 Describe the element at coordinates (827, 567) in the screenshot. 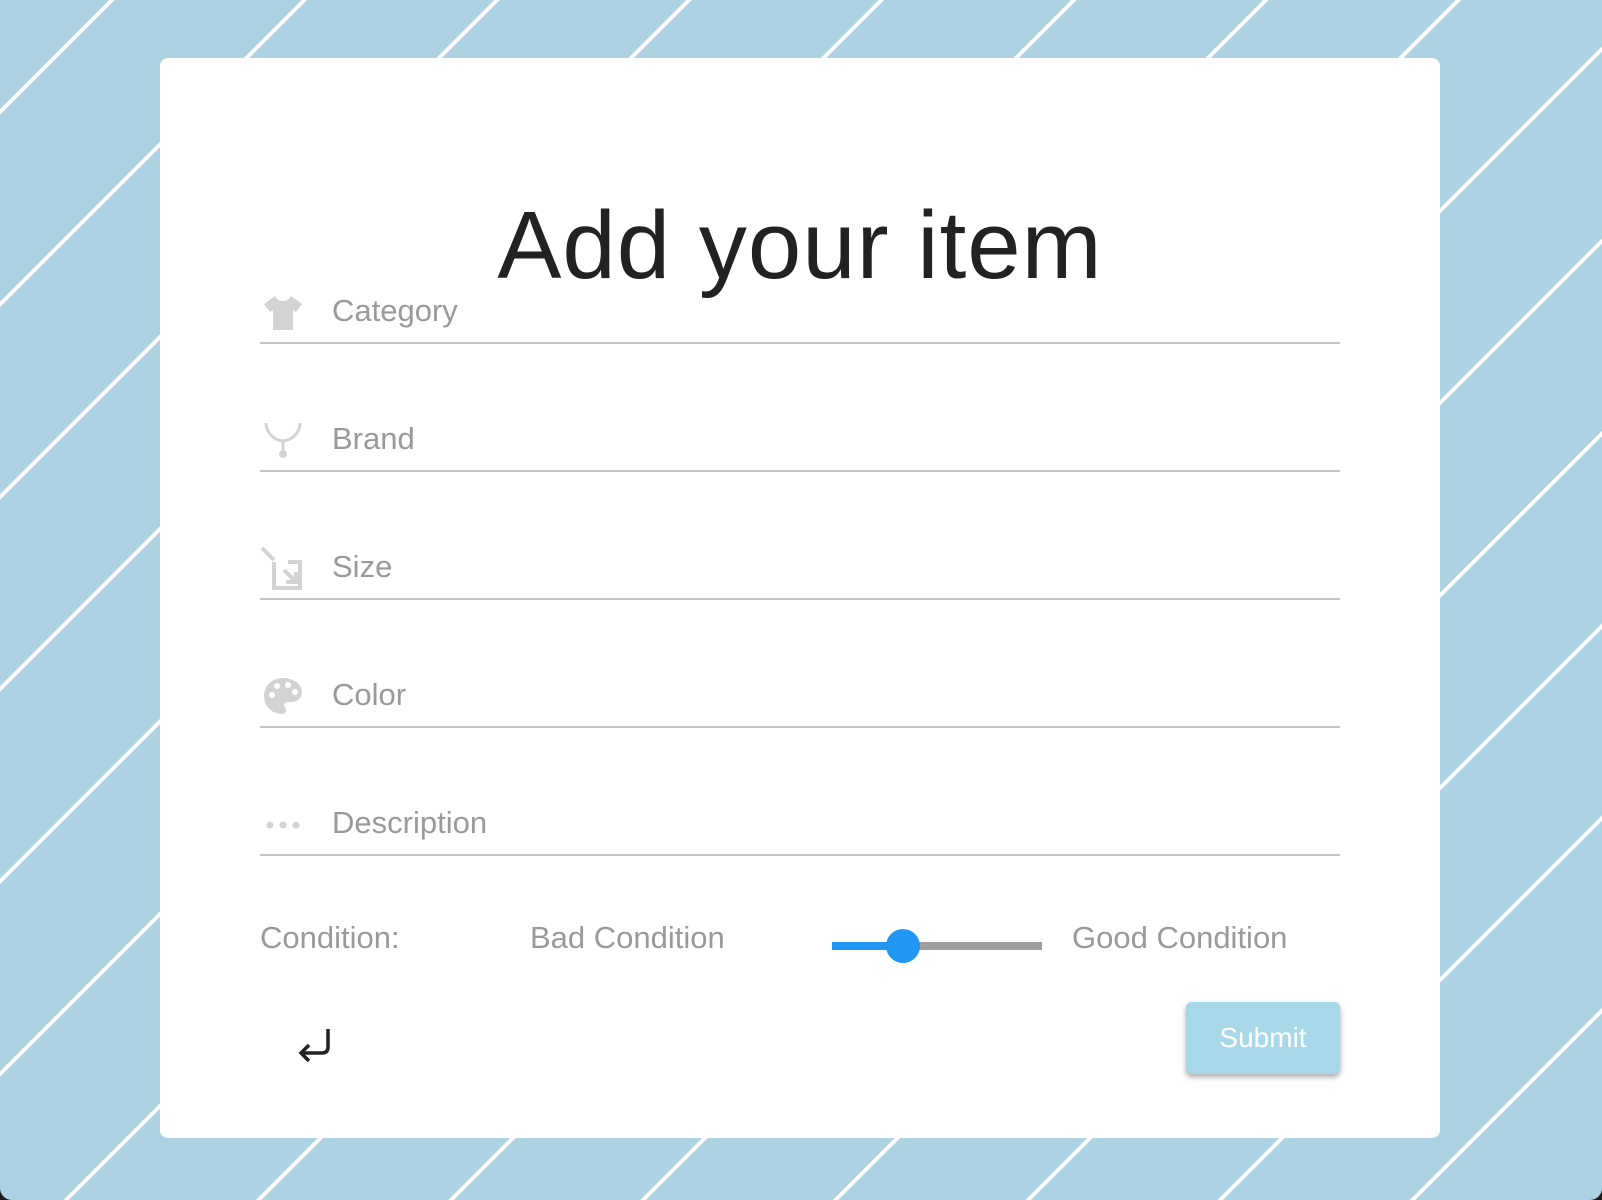

I see `size-input` at that location.